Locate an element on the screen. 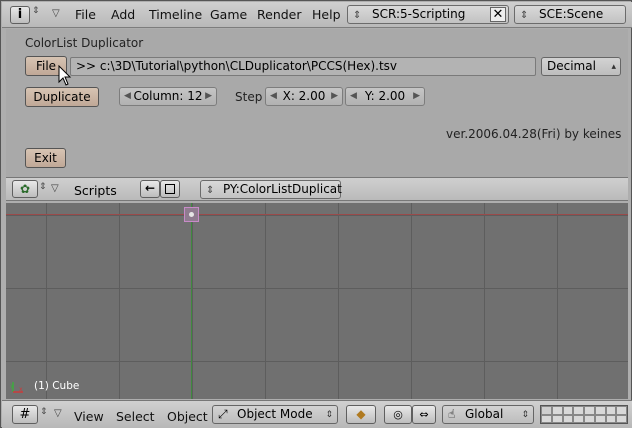  scripts-menu-label: Scripts is located at coordinates (95, 190).